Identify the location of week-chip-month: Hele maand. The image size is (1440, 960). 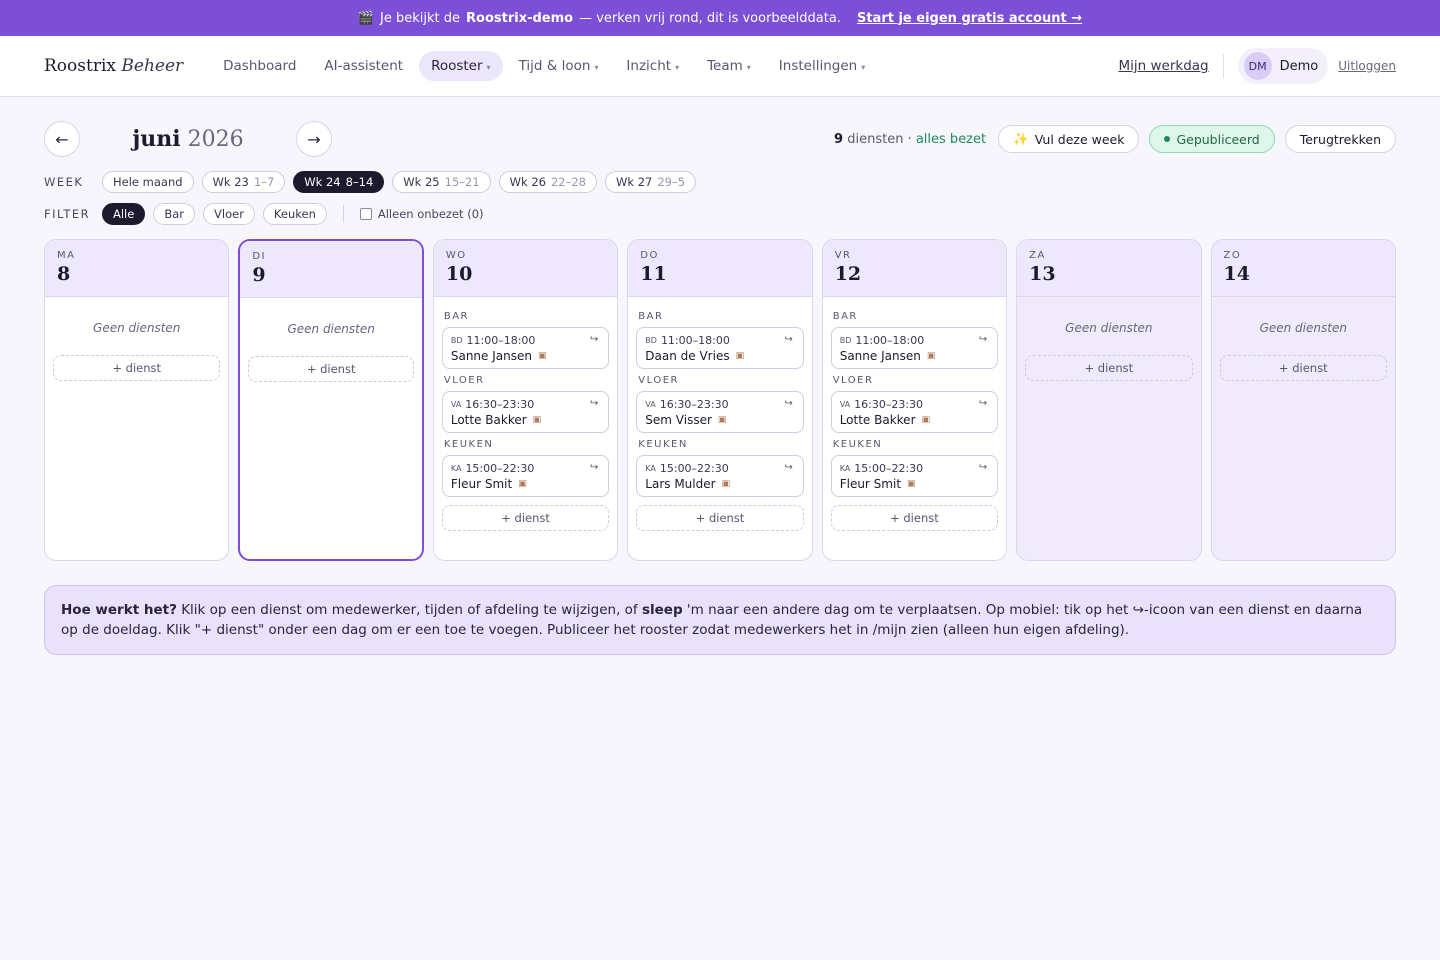
(148, 182).